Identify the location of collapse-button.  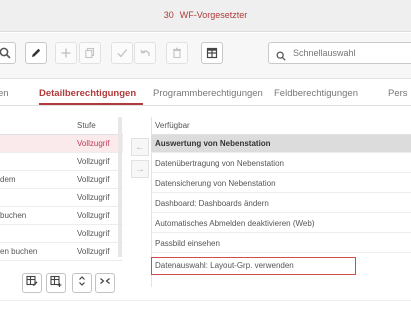
(105, 283).